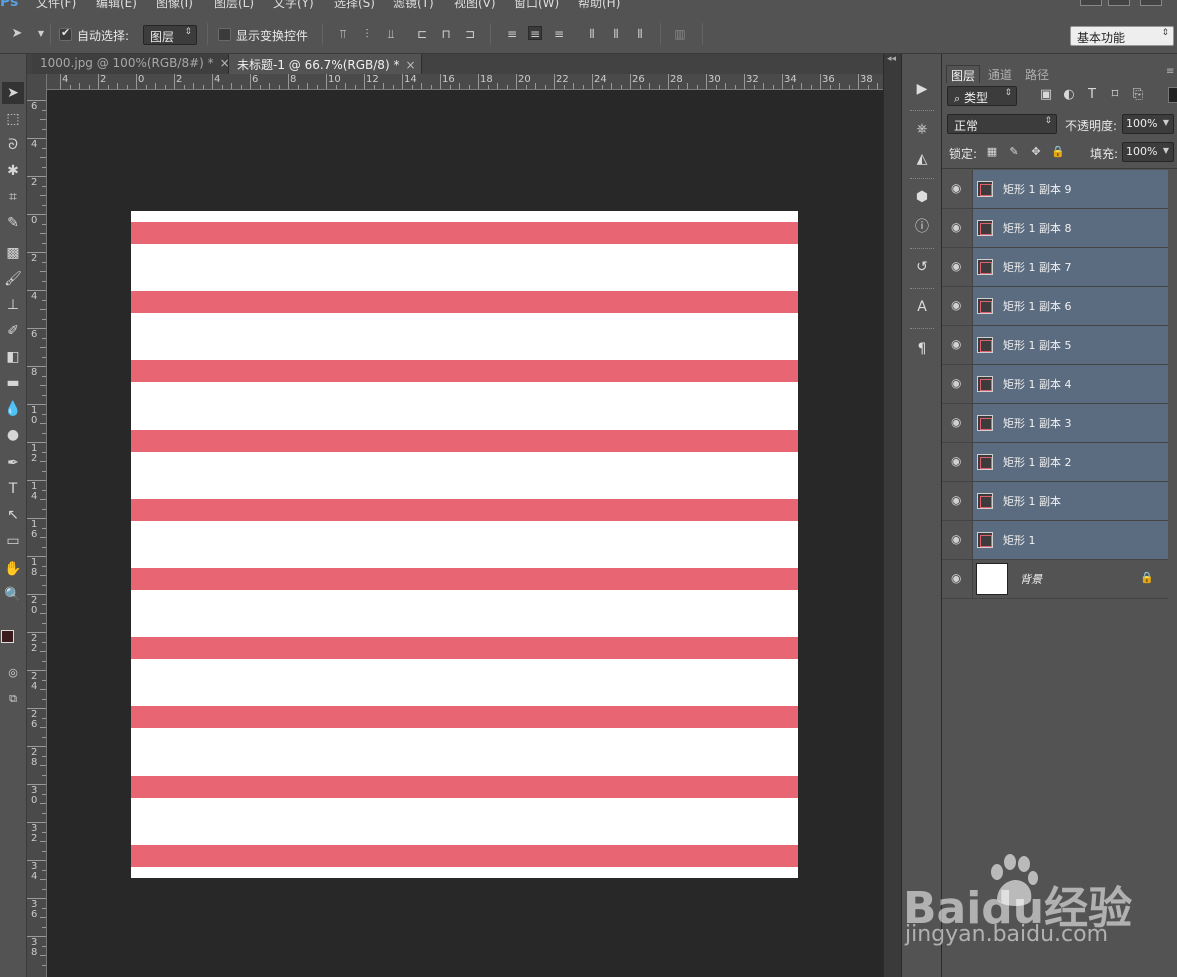 The height and width of the screenshot is (977, 1177). I want to click on align-right-icon: ⊐, so click(470, 34).